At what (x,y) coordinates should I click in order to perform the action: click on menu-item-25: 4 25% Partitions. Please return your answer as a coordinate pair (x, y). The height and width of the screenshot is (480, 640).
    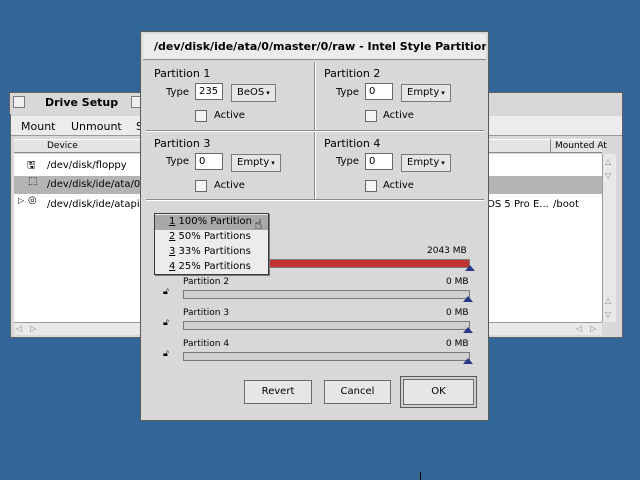
    Looking at the image, I should click on (211, 267).